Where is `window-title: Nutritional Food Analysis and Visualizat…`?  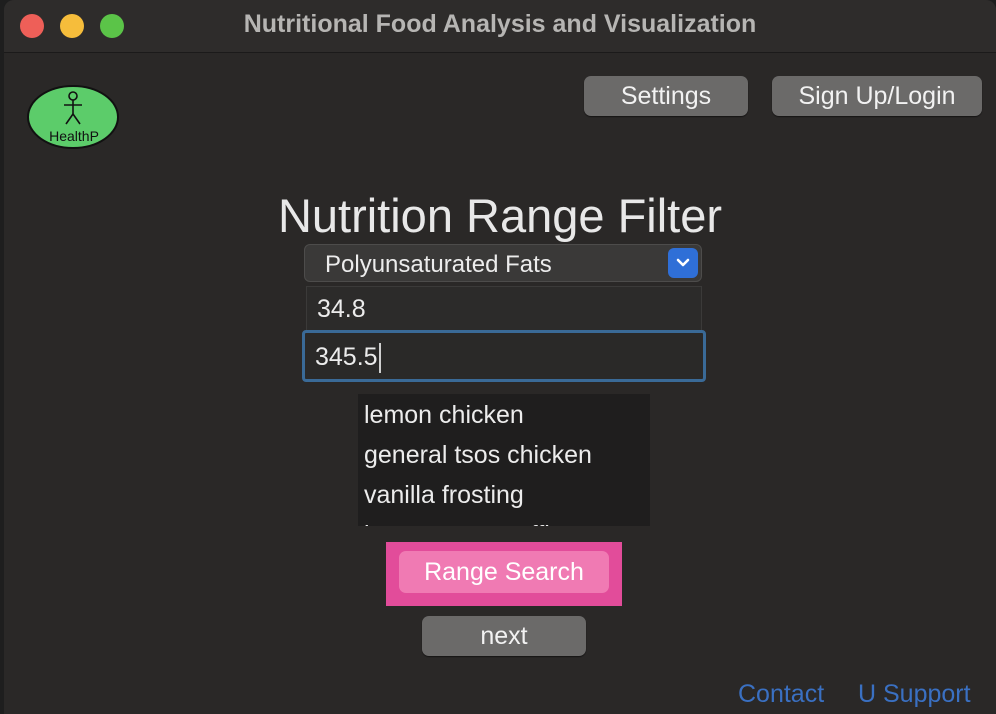
window-title: Nutritional Food Analysis and Visualizat… is located at coordinates (500, 24).